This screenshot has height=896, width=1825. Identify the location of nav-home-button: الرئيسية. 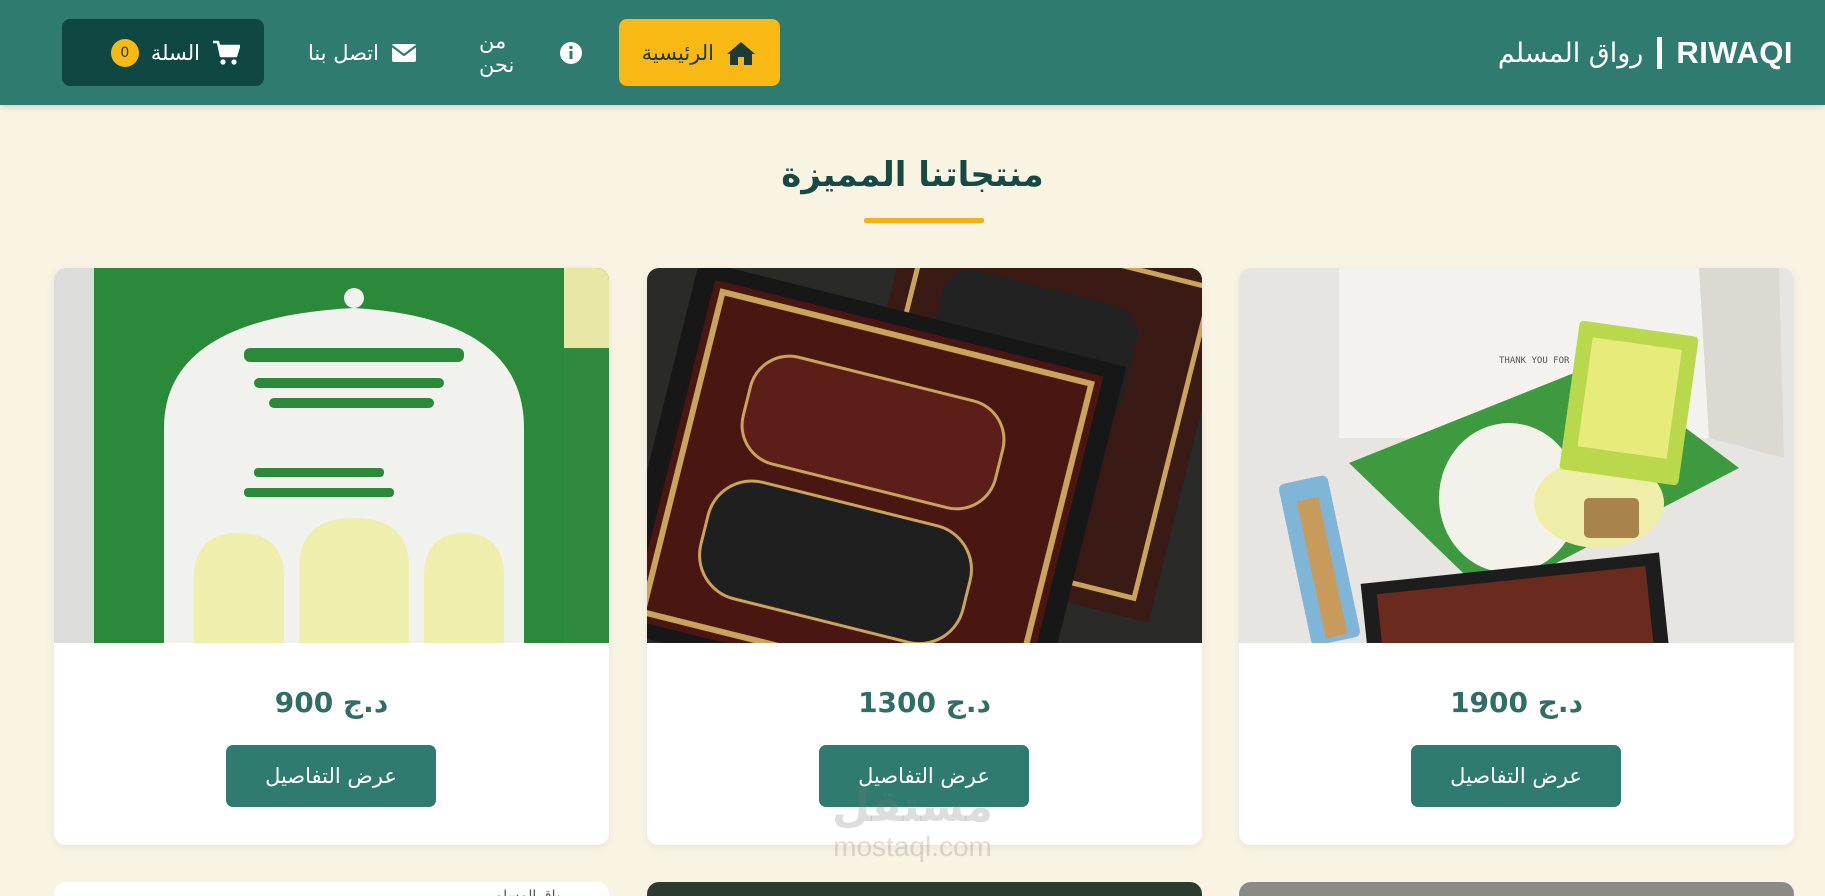
(699, 52).